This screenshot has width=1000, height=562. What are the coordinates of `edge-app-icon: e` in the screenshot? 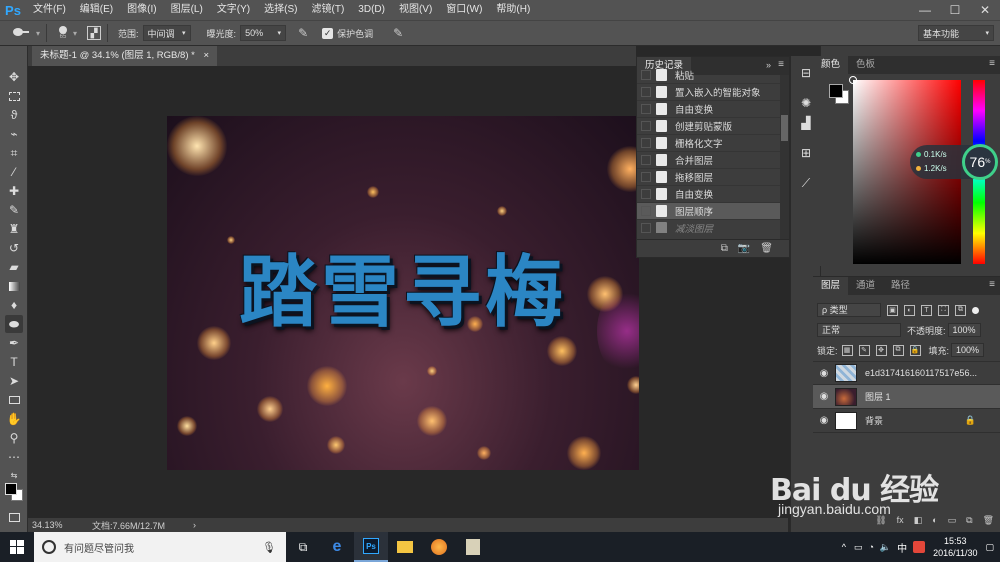 It's located at (337, 547).